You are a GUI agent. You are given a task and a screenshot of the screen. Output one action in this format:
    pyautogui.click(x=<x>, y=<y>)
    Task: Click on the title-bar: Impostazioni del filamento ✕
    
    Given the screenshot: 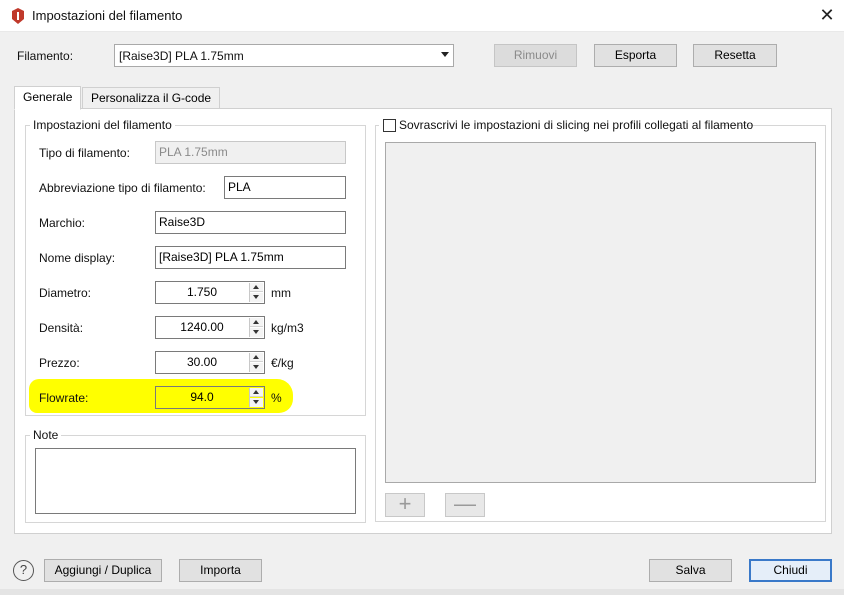 What is the action you would take?
    pyautogui.click(x=422, y=16)
    